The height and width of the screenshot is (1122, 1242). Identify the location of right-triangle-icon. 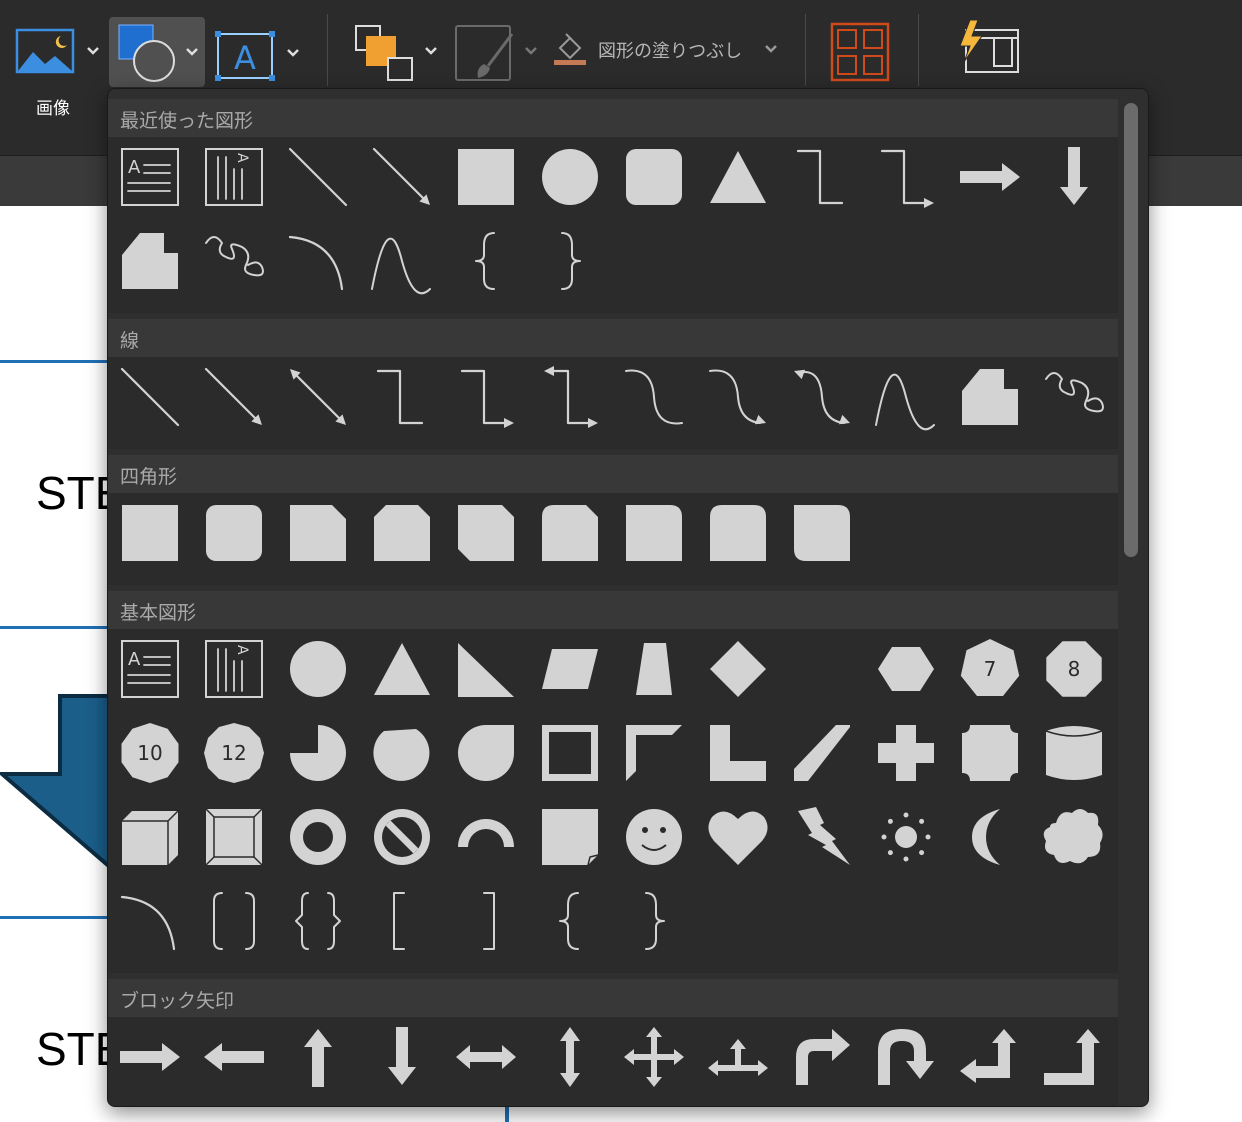
(486, 669).